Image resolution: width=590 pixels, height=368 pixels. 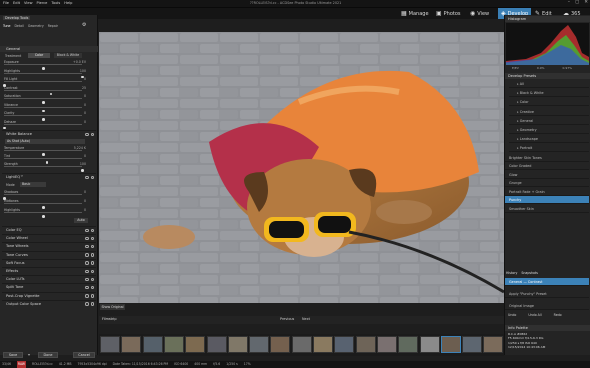 I want to click on preset-item: Brighter Skin Tones, so click(x=547, y=158).